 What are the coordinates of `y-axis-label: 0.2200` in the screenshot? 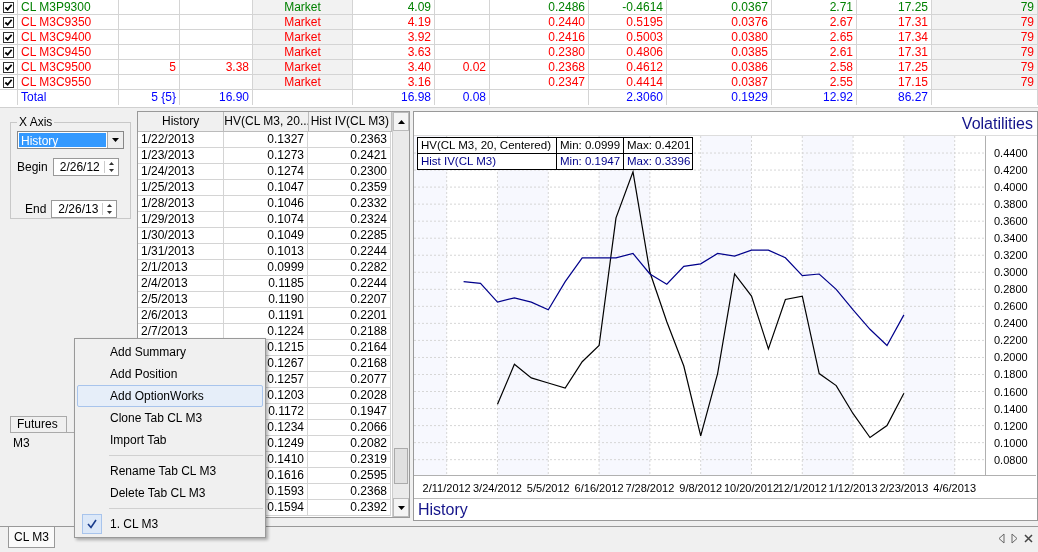 It's located at (1011, 340).